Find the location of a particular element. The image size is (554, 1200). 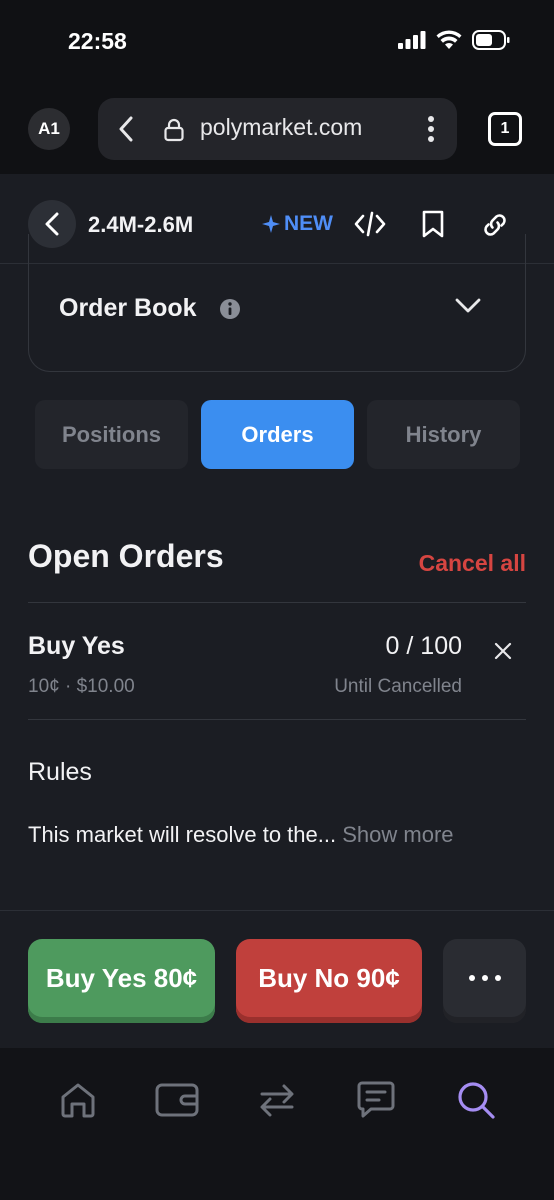

lock-icon is located at coordinates (174, 130).